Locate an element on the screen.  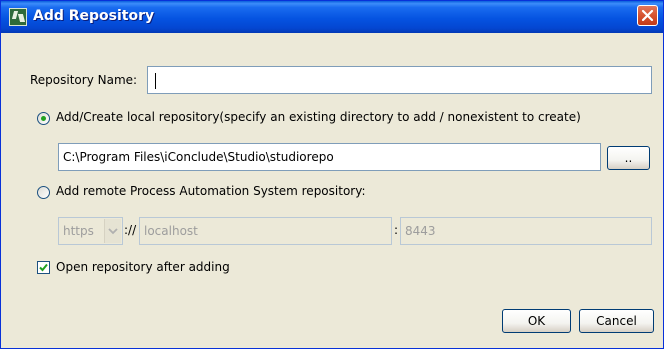
protocol-select: https is located at coordinates (90, 231).